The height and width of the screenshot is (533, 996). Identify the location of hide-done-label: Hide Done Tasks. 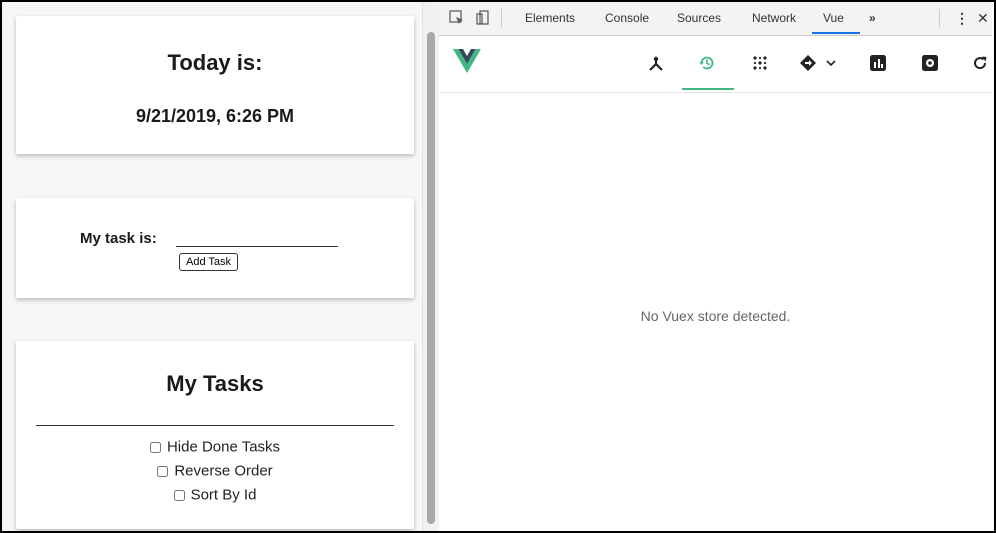
(223, 447).